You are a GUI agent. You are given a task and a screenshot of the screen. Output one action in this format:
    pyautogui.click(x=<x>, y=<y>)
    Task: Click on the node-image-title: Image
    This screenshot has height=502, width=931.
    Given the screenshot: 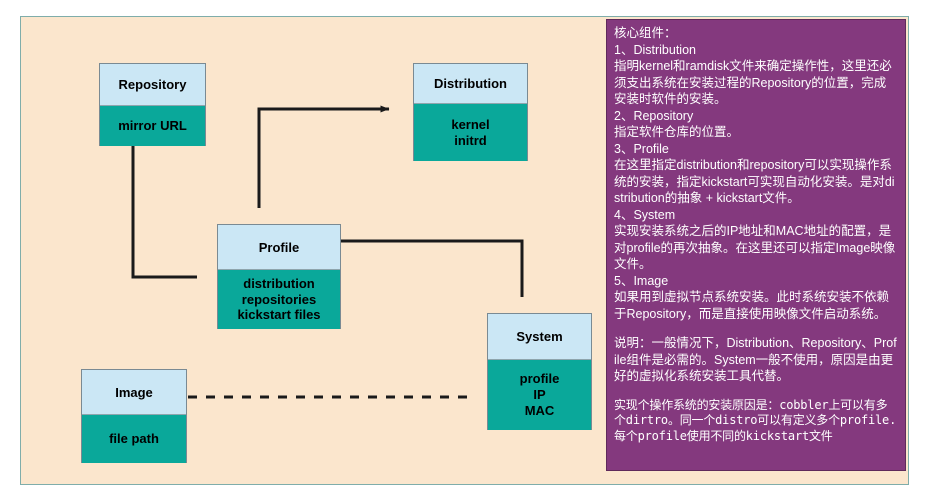 What is the action you would take?
    pyautogui.click(x=134, y=392)
    